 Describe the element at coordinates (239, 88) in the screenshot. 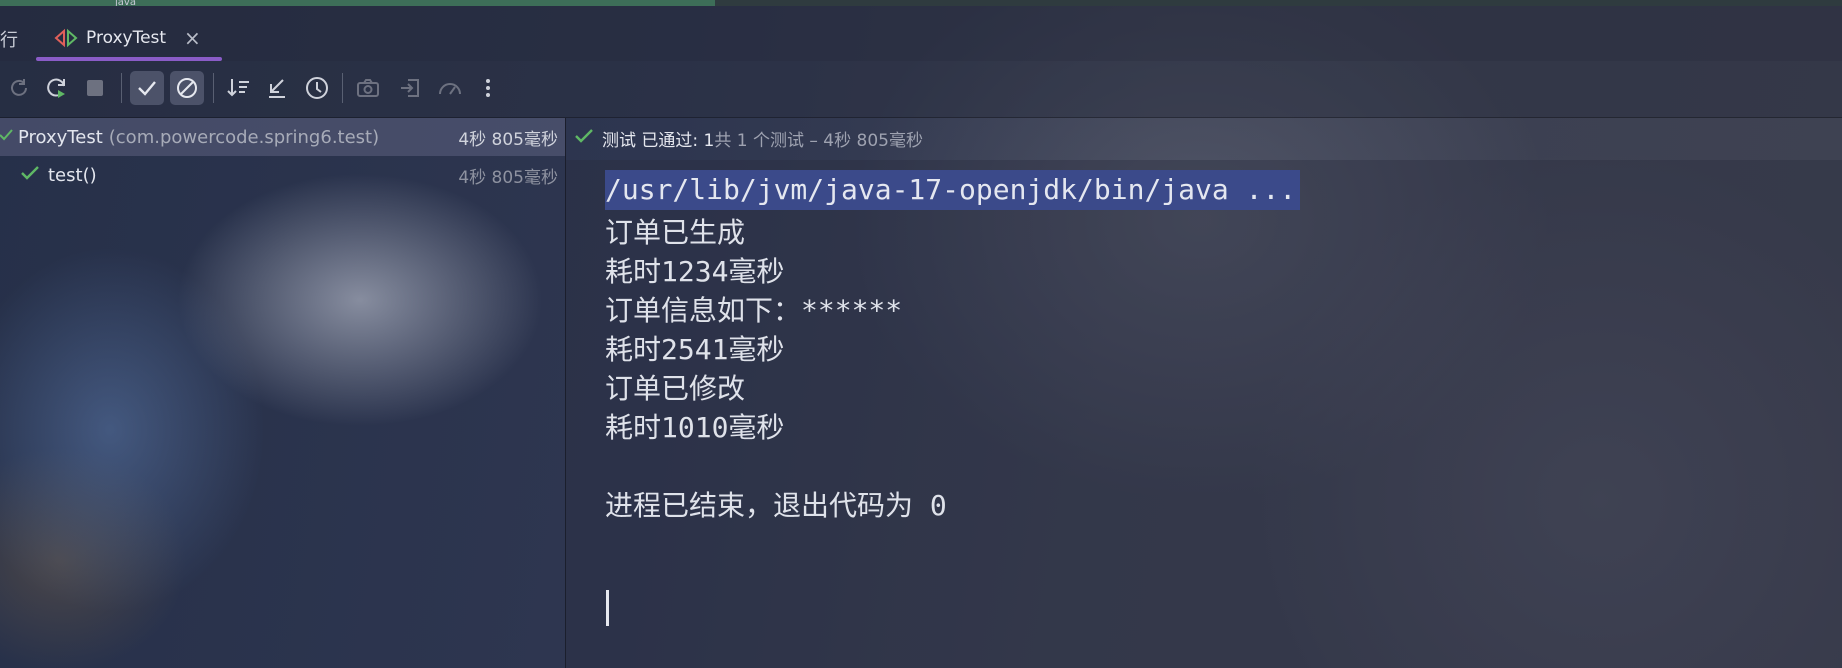

I see `sort-alphabetically-icon` at that location.